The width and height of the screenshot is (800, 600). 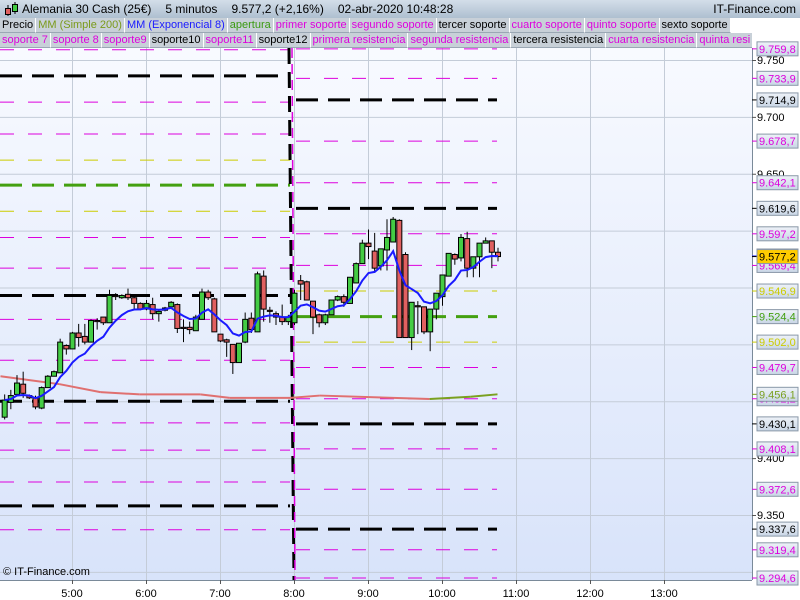 I want to click on legend-item: soporte12, so click(x=283, y=40).